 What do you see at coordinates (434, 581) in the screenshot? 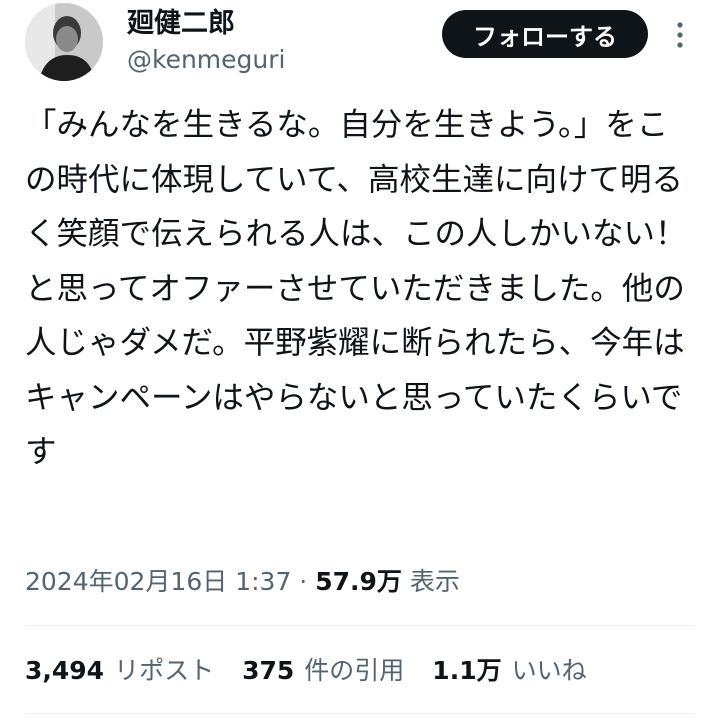
I see `views-label: 表示` at bounding box center [434, 581].